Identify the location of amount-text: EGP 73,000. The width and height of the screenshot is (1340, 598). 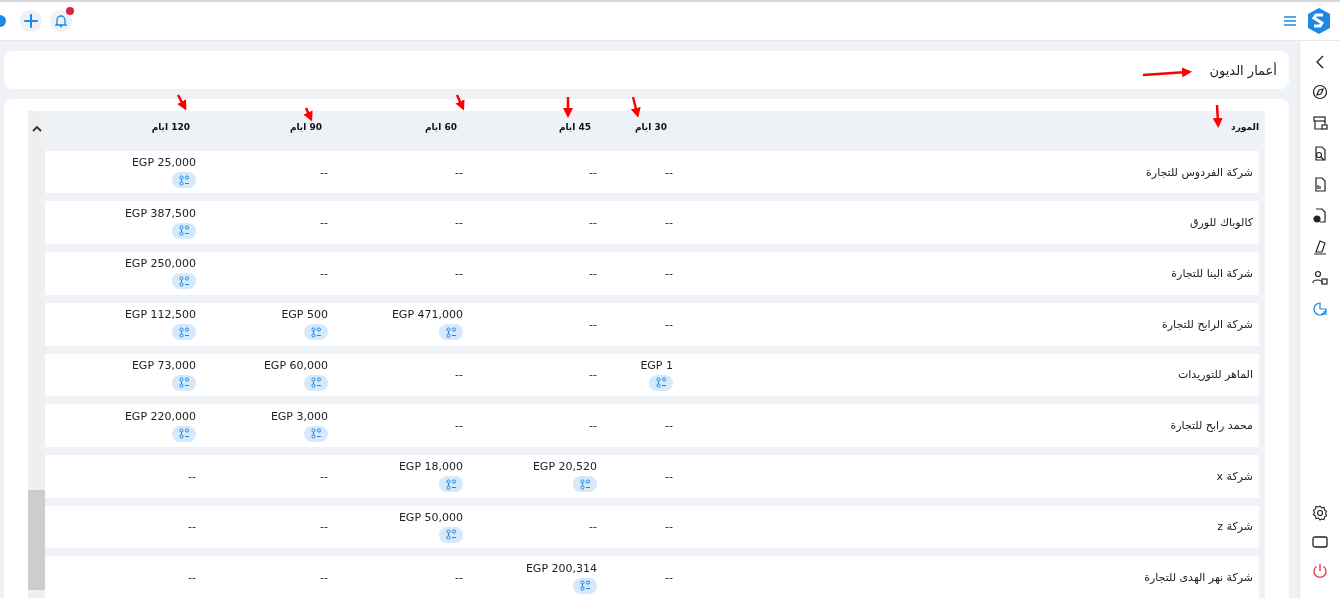
(163, 365).